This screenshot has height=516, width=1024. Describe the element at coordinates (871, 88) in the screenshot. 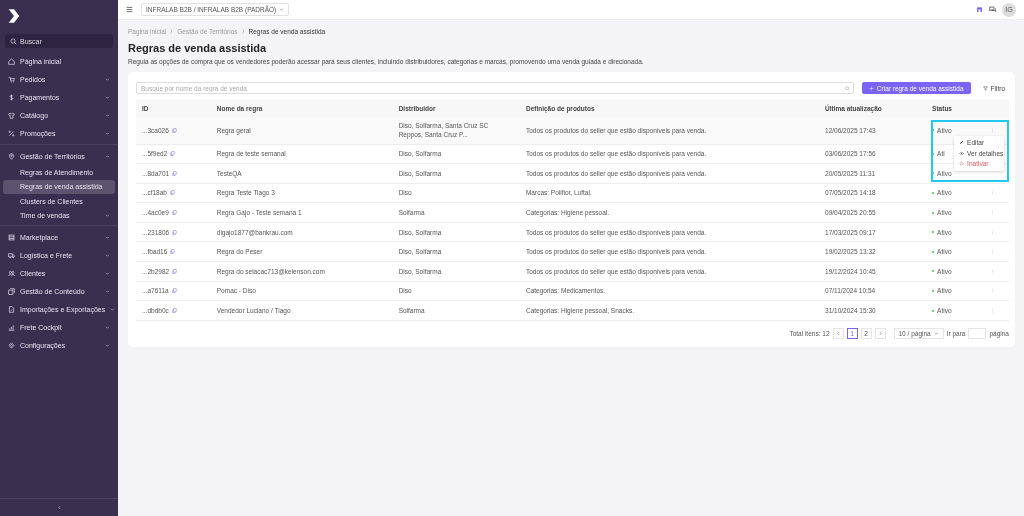

I see `plus-icon` at that location.